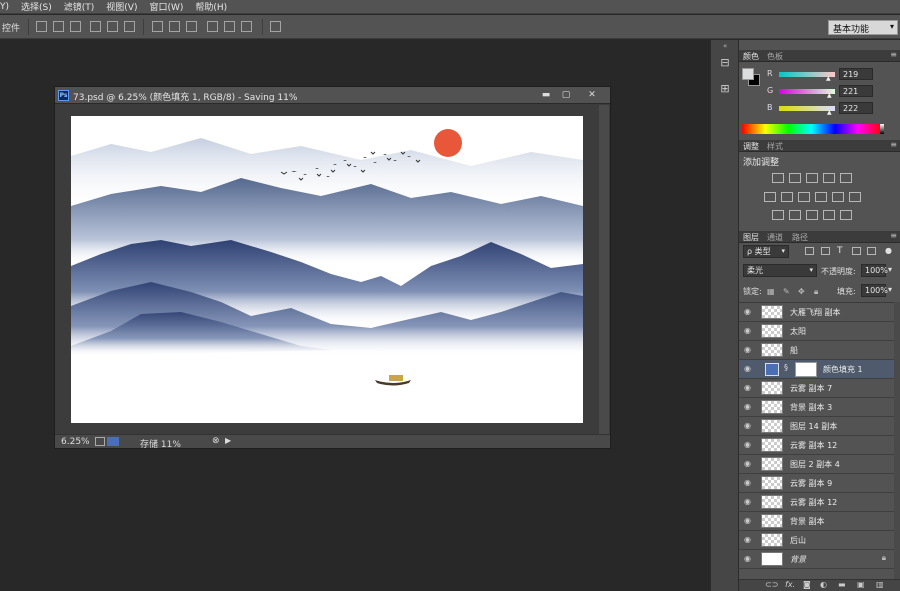 This screenshot has height=591, width=900. What do you see at coordinates (174, 26) in the screenshot?
I see `distribute-vcenter-icon` at bounding box center [174, 26].